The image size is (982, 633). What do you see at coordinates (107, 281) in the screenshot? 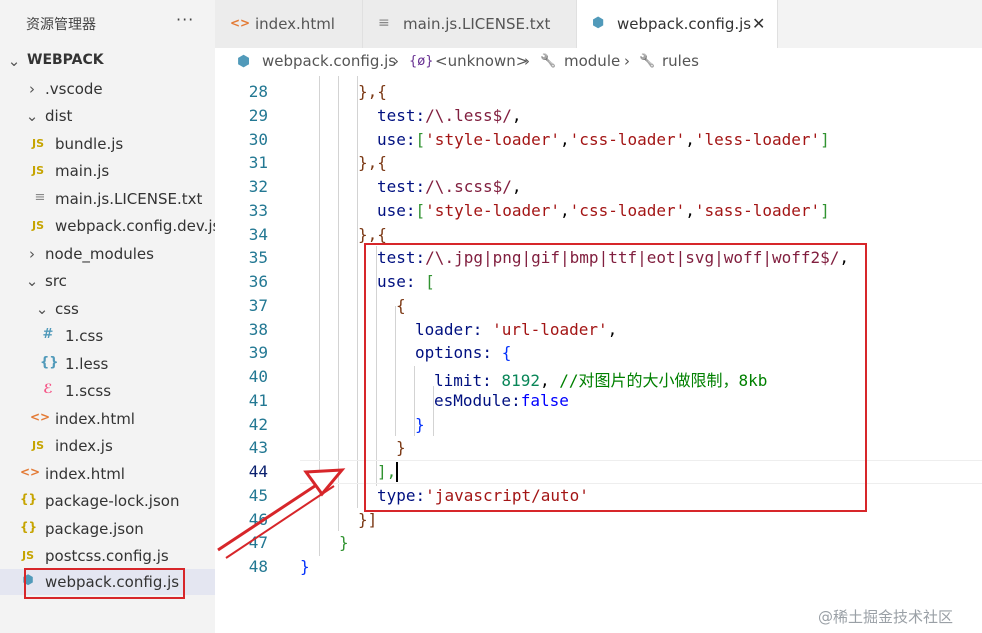
I see `tree-item-src: ⌄ src` at bounding box center [107, 281].